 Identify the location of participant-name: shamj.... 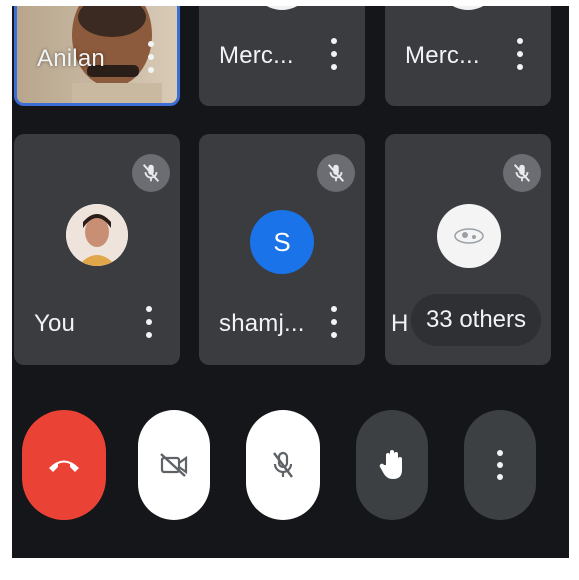
(262, 323).